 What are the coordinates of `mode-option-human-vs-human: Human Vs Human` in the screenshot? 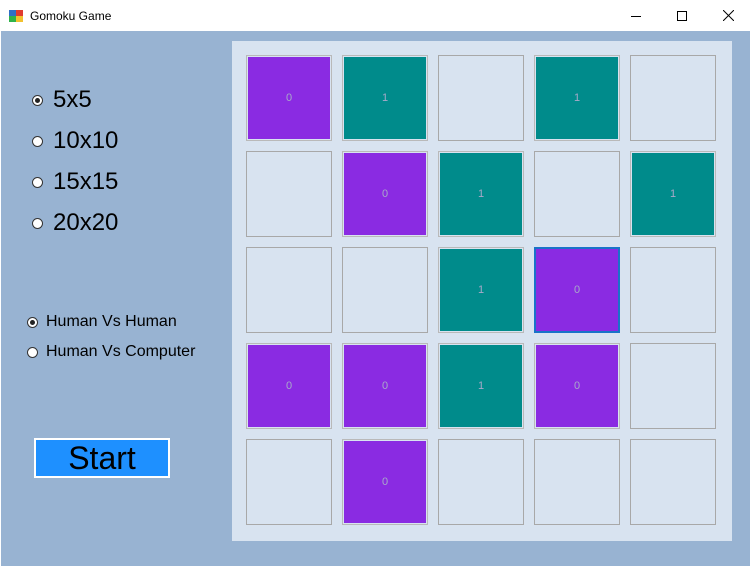 It's located at (102, 322).